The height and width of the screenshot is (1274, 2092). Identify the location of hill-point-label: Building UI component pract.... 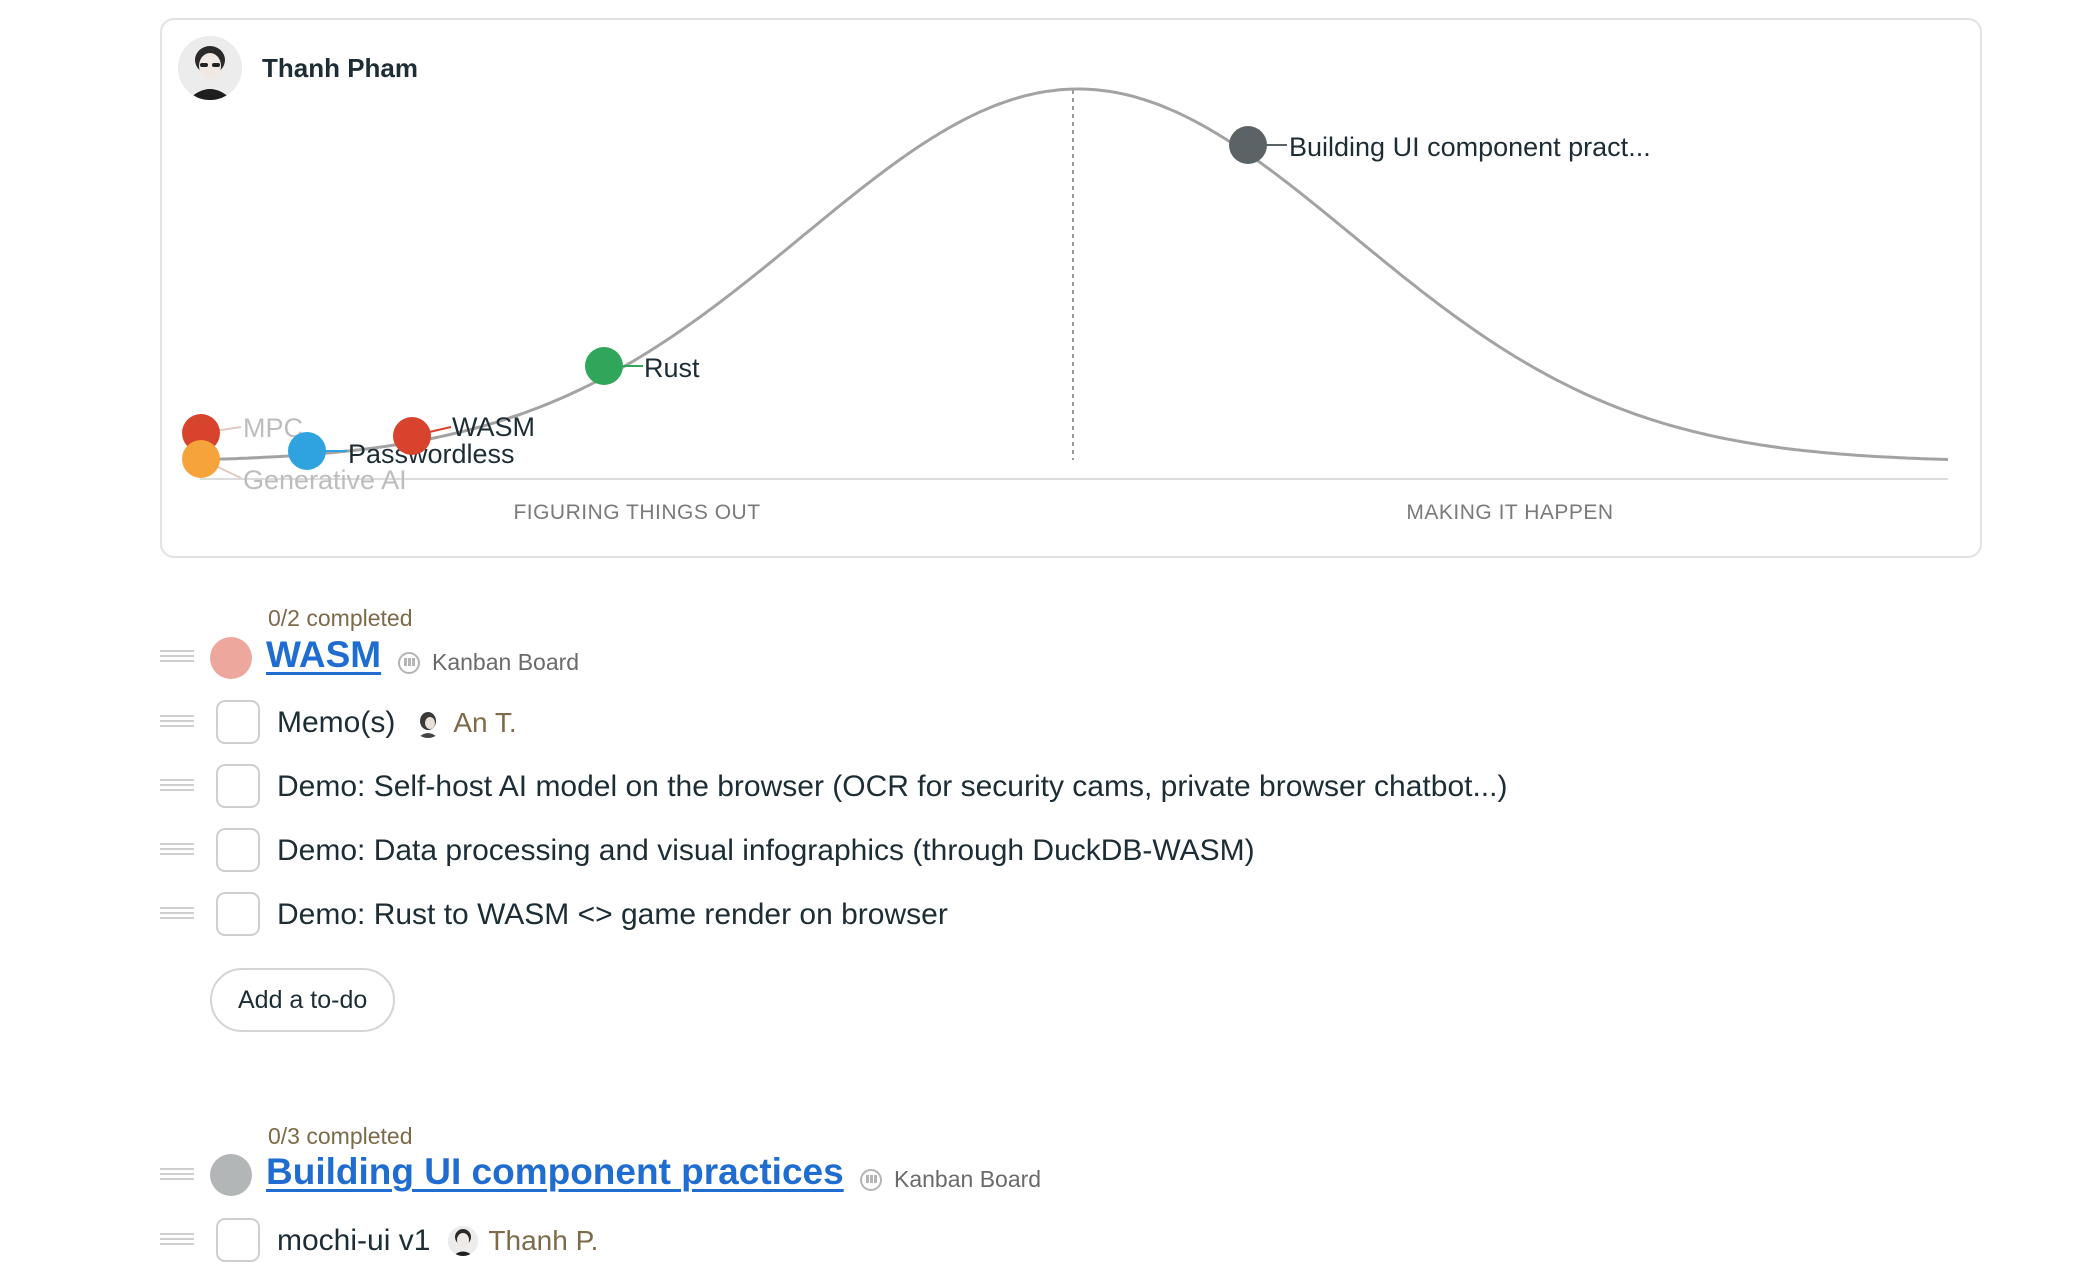
(1470, 147).